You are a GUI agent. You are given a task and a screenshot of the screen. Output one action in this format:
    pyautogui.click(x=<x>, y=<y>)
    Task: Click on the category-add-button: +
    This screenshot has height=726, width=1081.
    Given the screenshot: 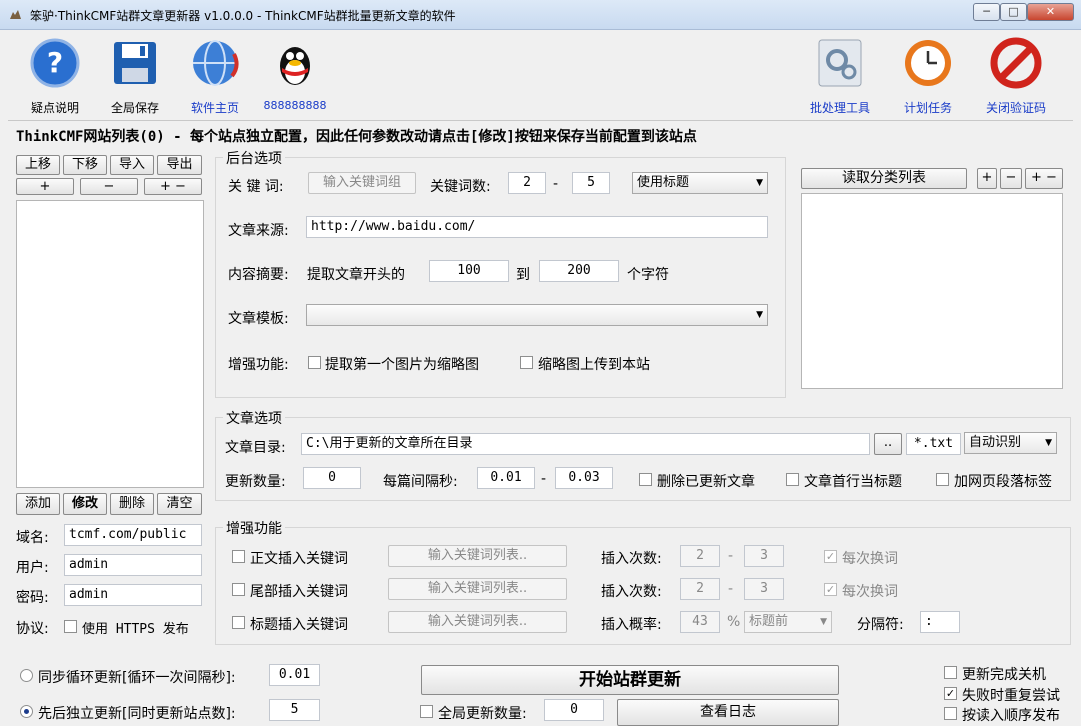 What is the action you would take?
    pyautogui.click(x=987, y=178)
    